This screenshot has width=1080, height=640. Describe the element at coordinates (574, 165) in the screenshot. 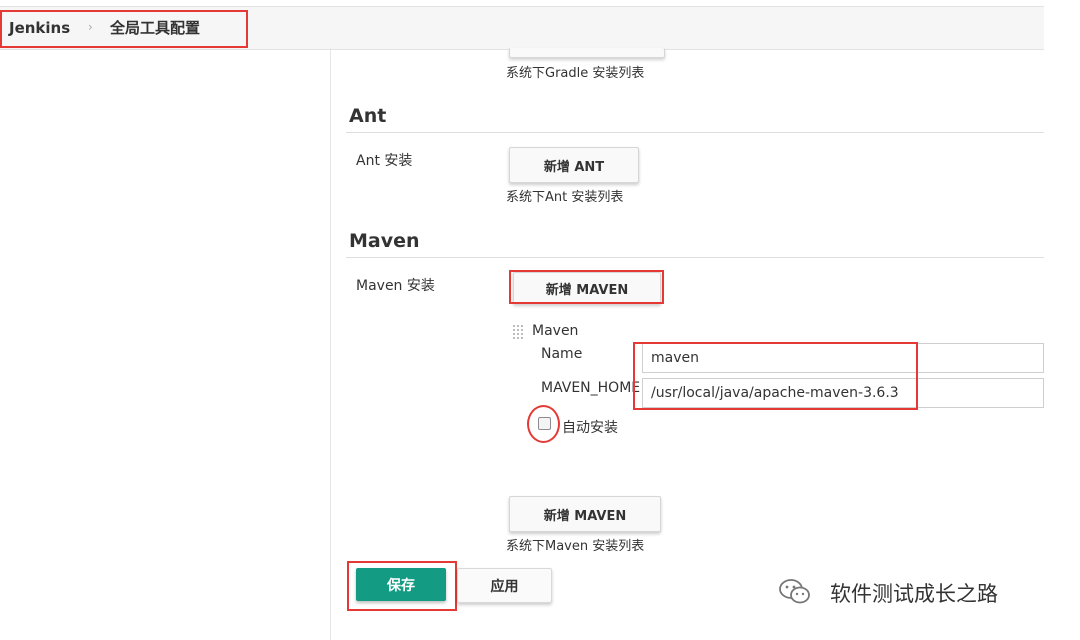

I see `add-ant-button: 新增 ANT` at that location.